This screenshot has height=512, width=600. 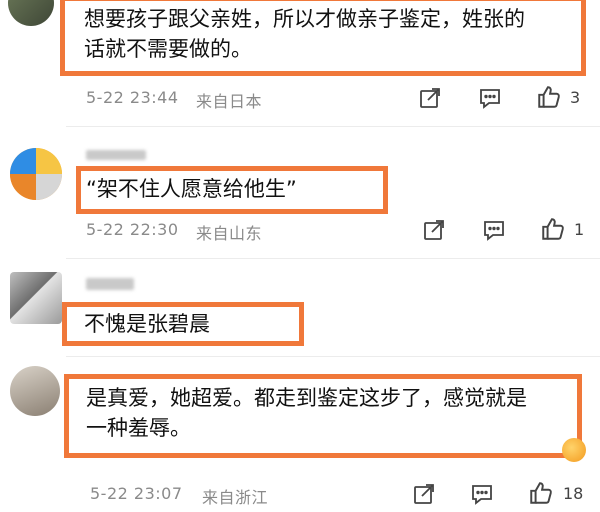 What do you see at coordinates (579, 229) in the screenshot?
I see `like-count: 1` at bounding box center [579, 229].